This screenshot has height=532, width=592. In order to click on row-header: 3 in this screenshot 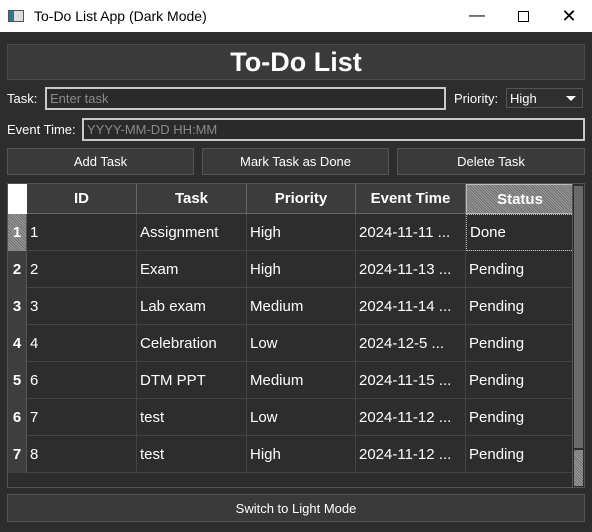, I will do `click(17, 306)`.